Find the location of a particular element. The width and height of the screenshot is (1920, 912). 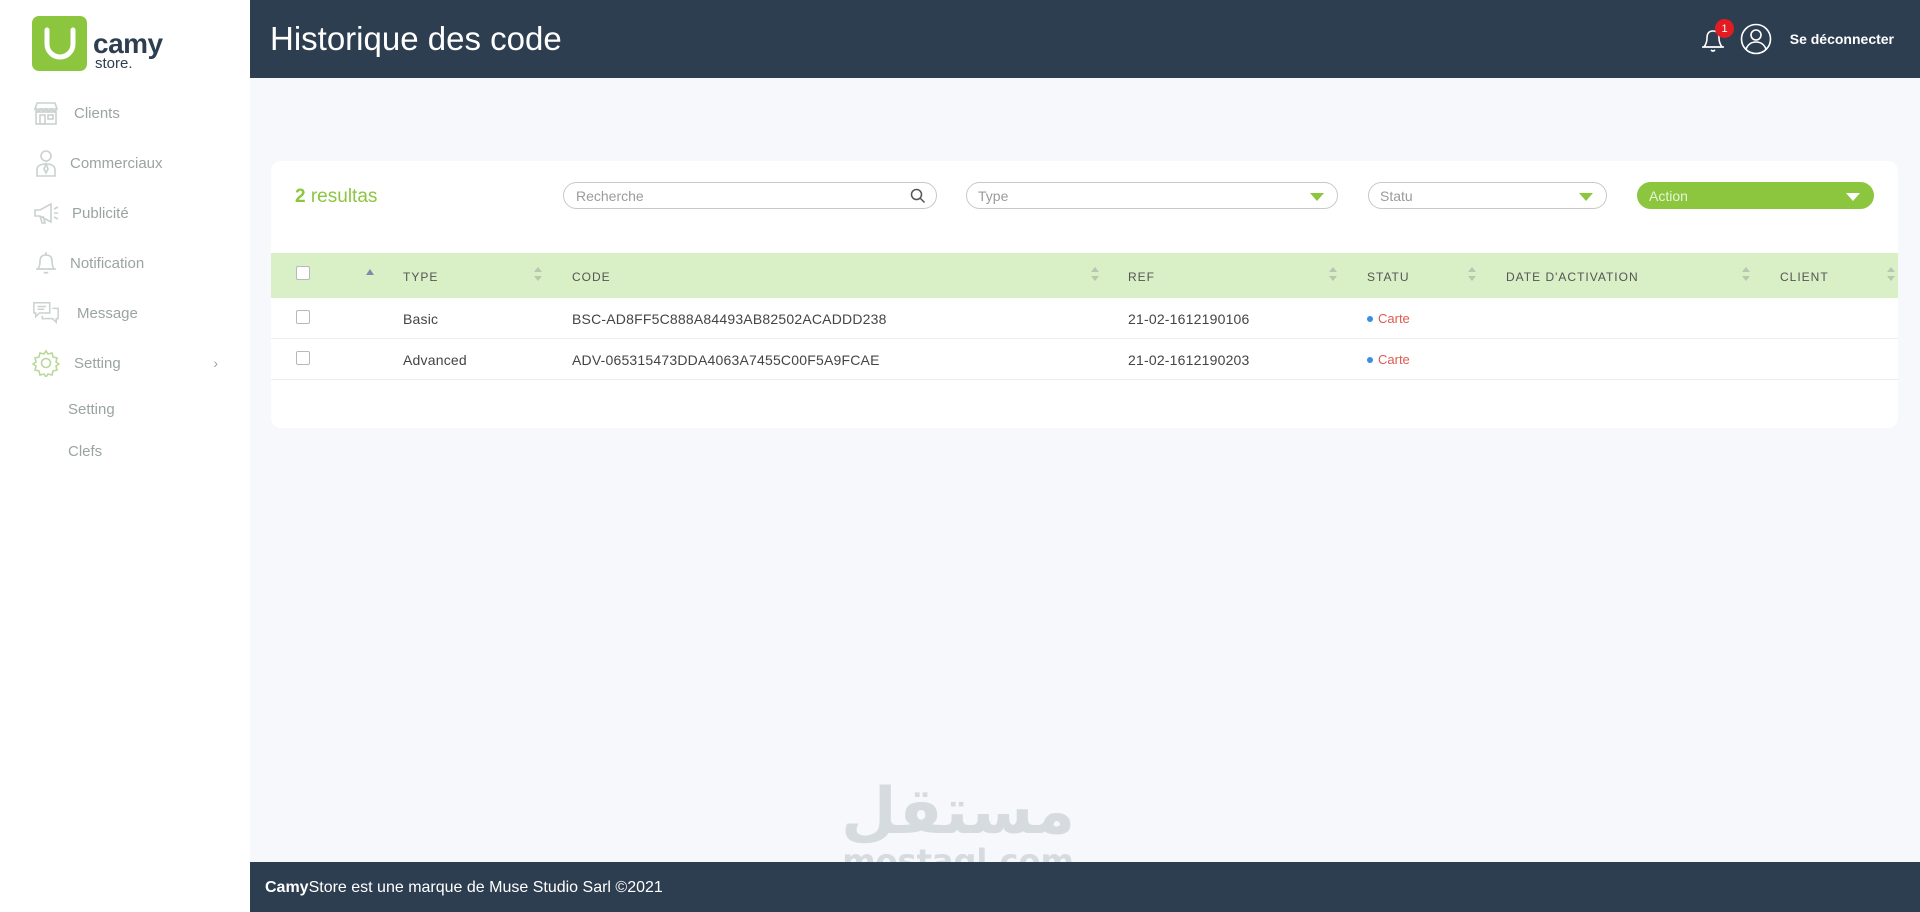

column-header-type: TYPE is located at coordinates (420, 277).